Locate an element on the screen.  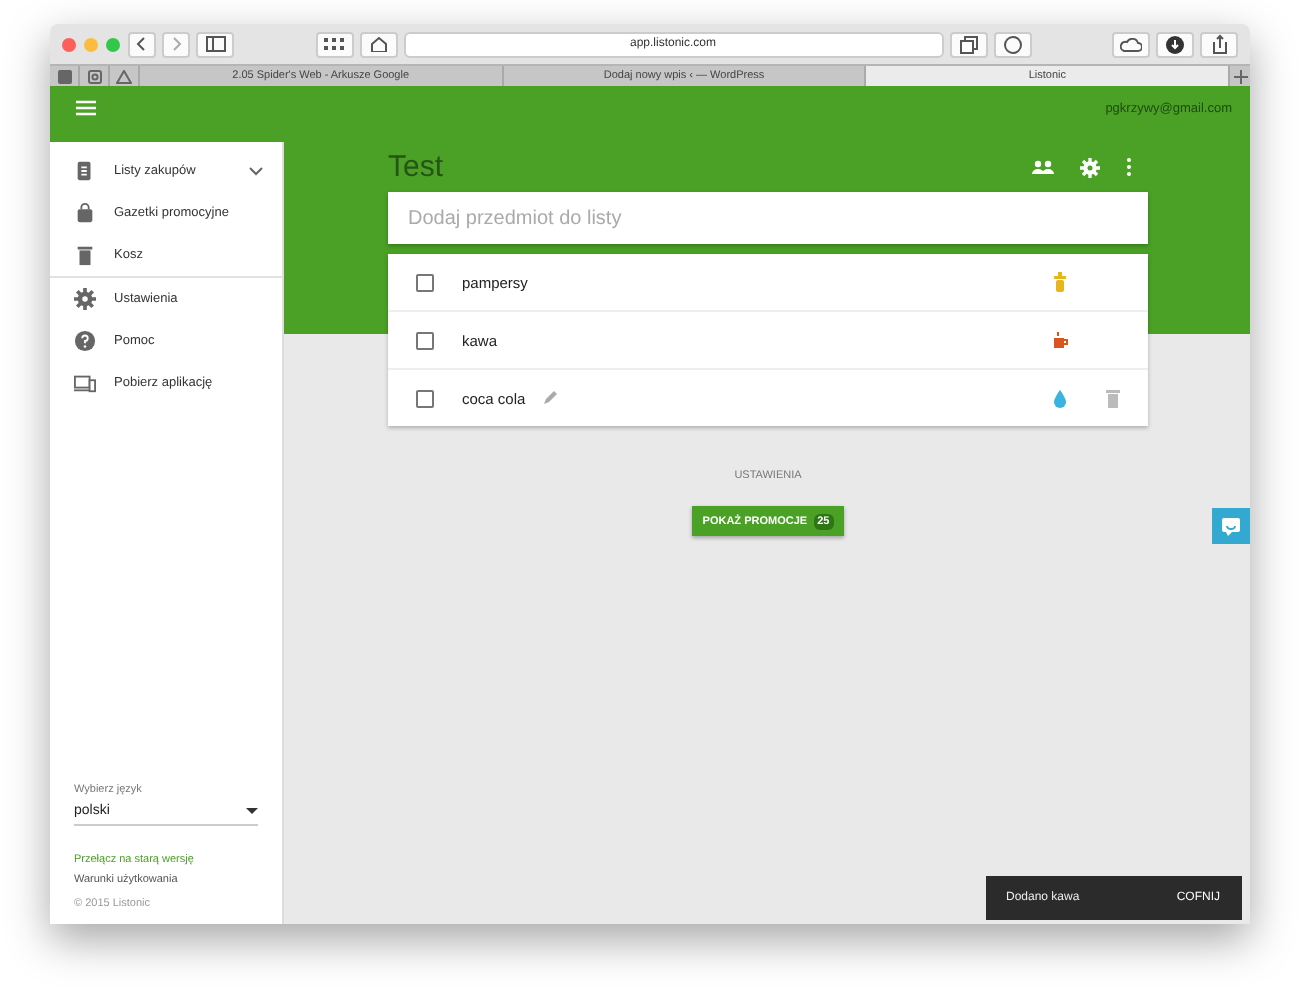
tabs-button is located at coordinates (968, 44).